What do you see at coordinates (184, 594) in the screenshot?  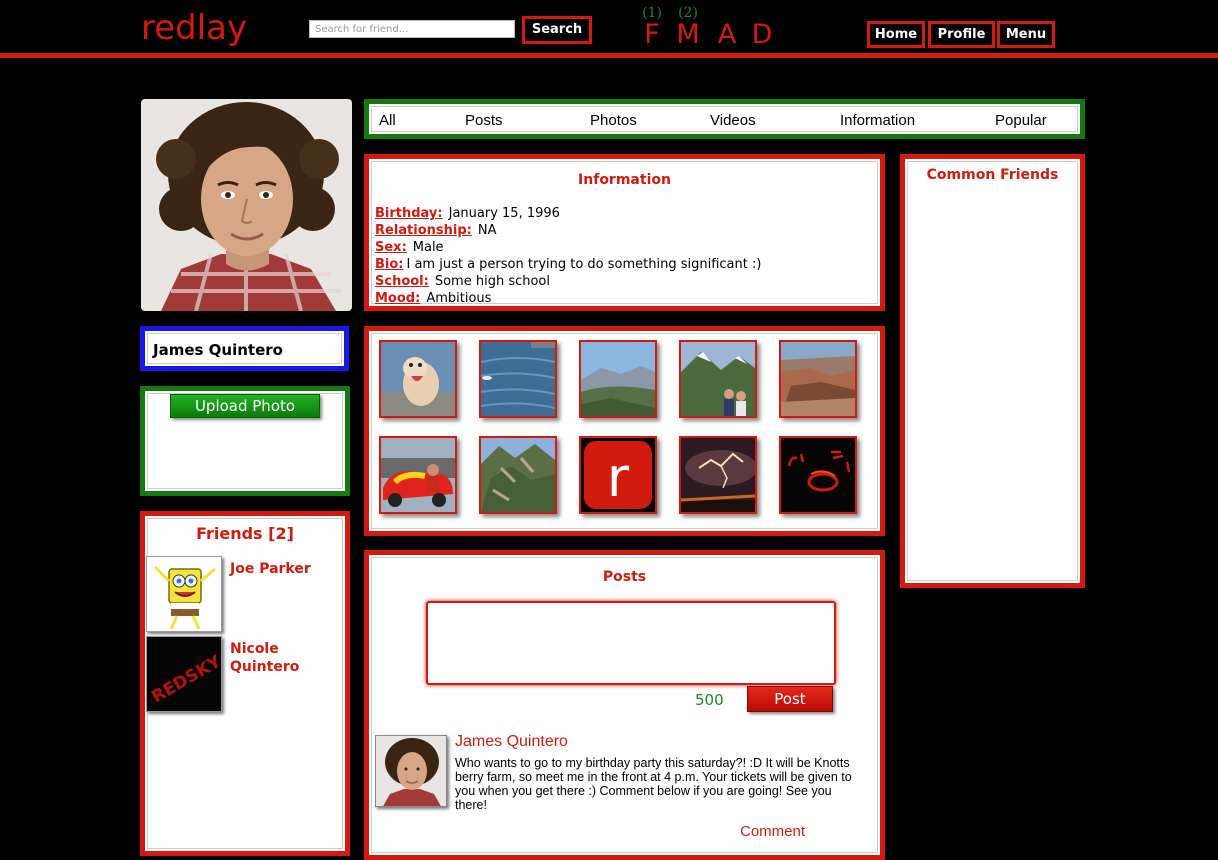 I see `spongebob-avatar` at bounding box center [184, 594].